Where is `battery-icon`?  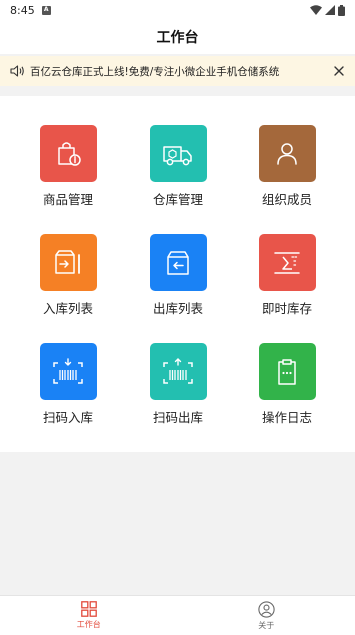 battery-icon is located at coordinates (341, 10).